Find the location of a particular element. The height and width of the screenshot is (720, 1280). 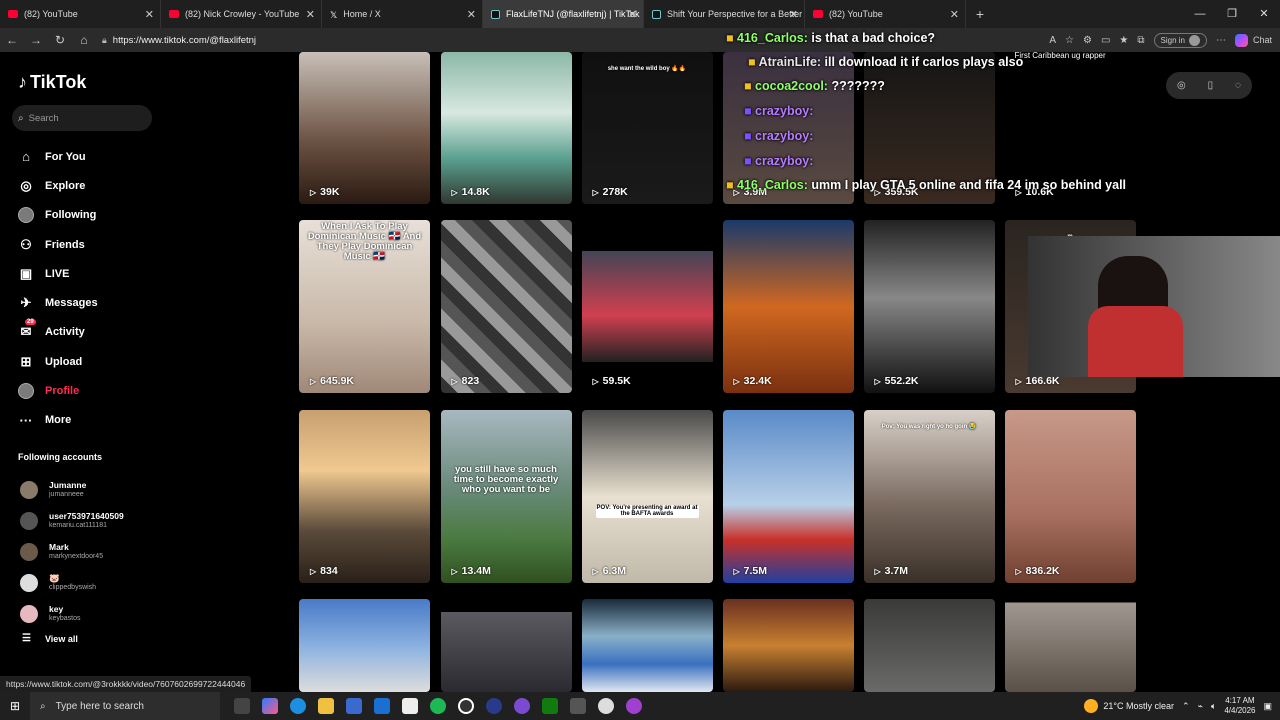

extensions-icon: ⚙ is located at coordinates (1087, 40).